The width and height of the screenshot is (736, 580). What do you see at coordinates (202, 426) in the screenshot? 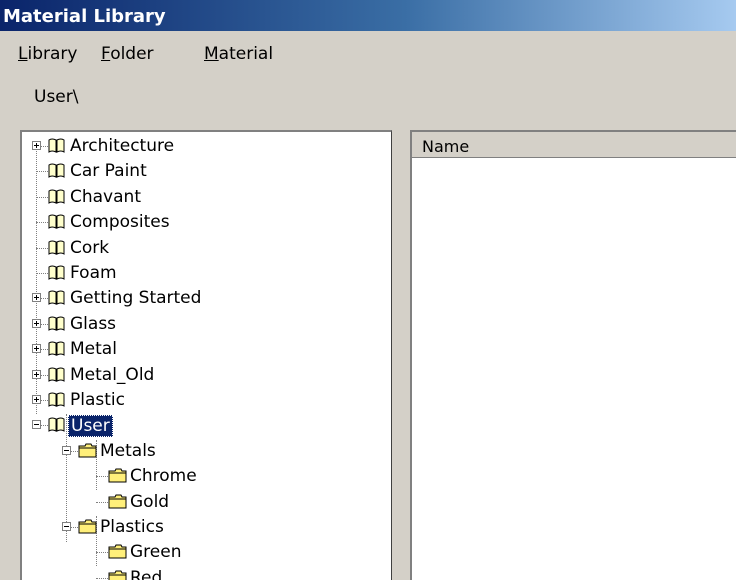
I see `tree-item: User` at bounding box center [202, 426].